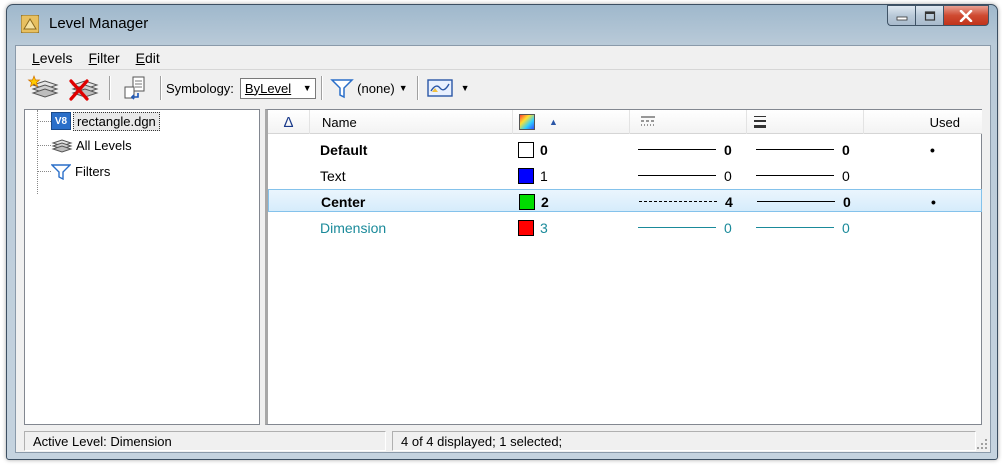 The width and height of the screenshot is (1002, 465). Describe the element at coordinates (440, 88) in the screenshot. I see `display-options-button` at that location.